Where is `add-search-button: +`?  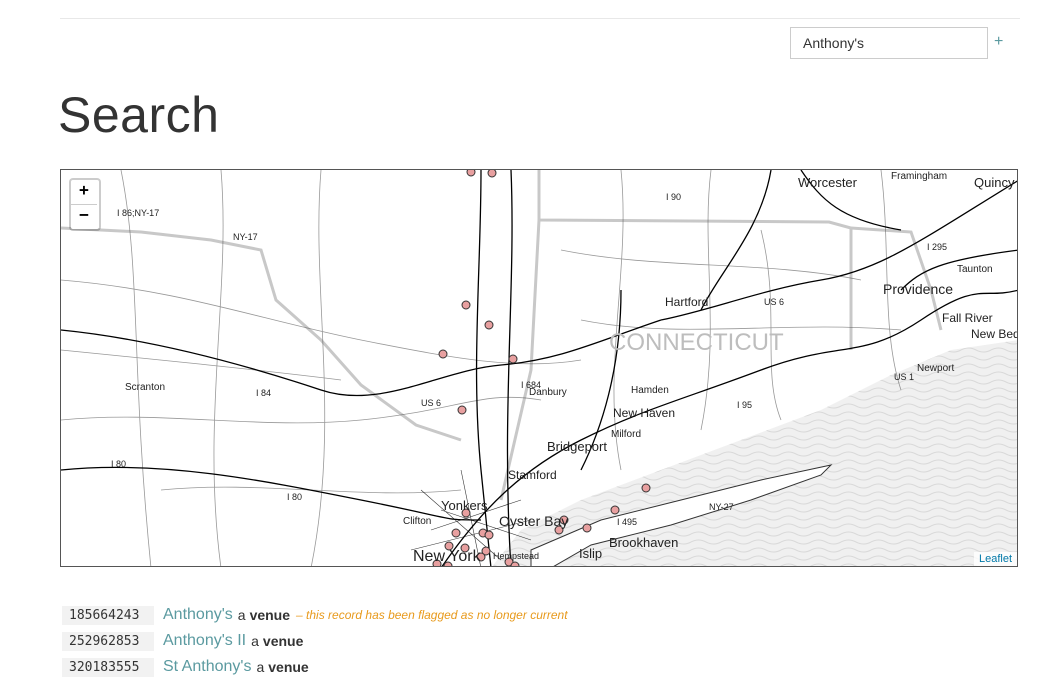
add-search-button: + is located at coordinates (998, 42).